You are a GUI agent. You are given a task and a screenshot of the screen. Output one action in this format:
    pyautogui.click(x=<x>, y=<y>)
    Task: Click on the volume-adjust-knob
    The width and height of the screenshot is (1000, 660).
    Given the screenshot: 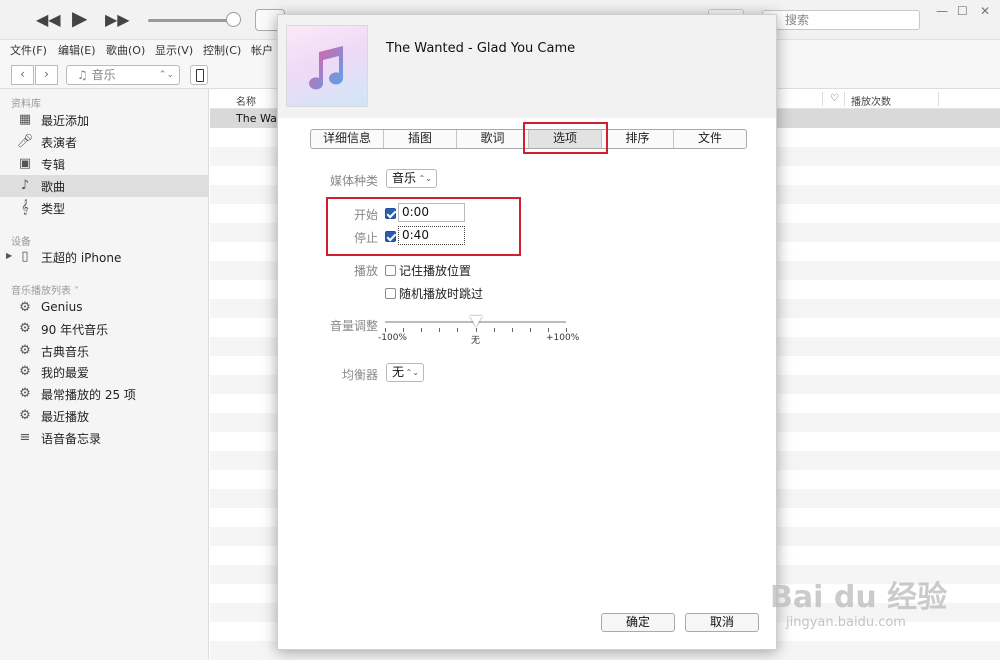 What is the action you would take?
    pyautogui.click(x=476, y=321)
    